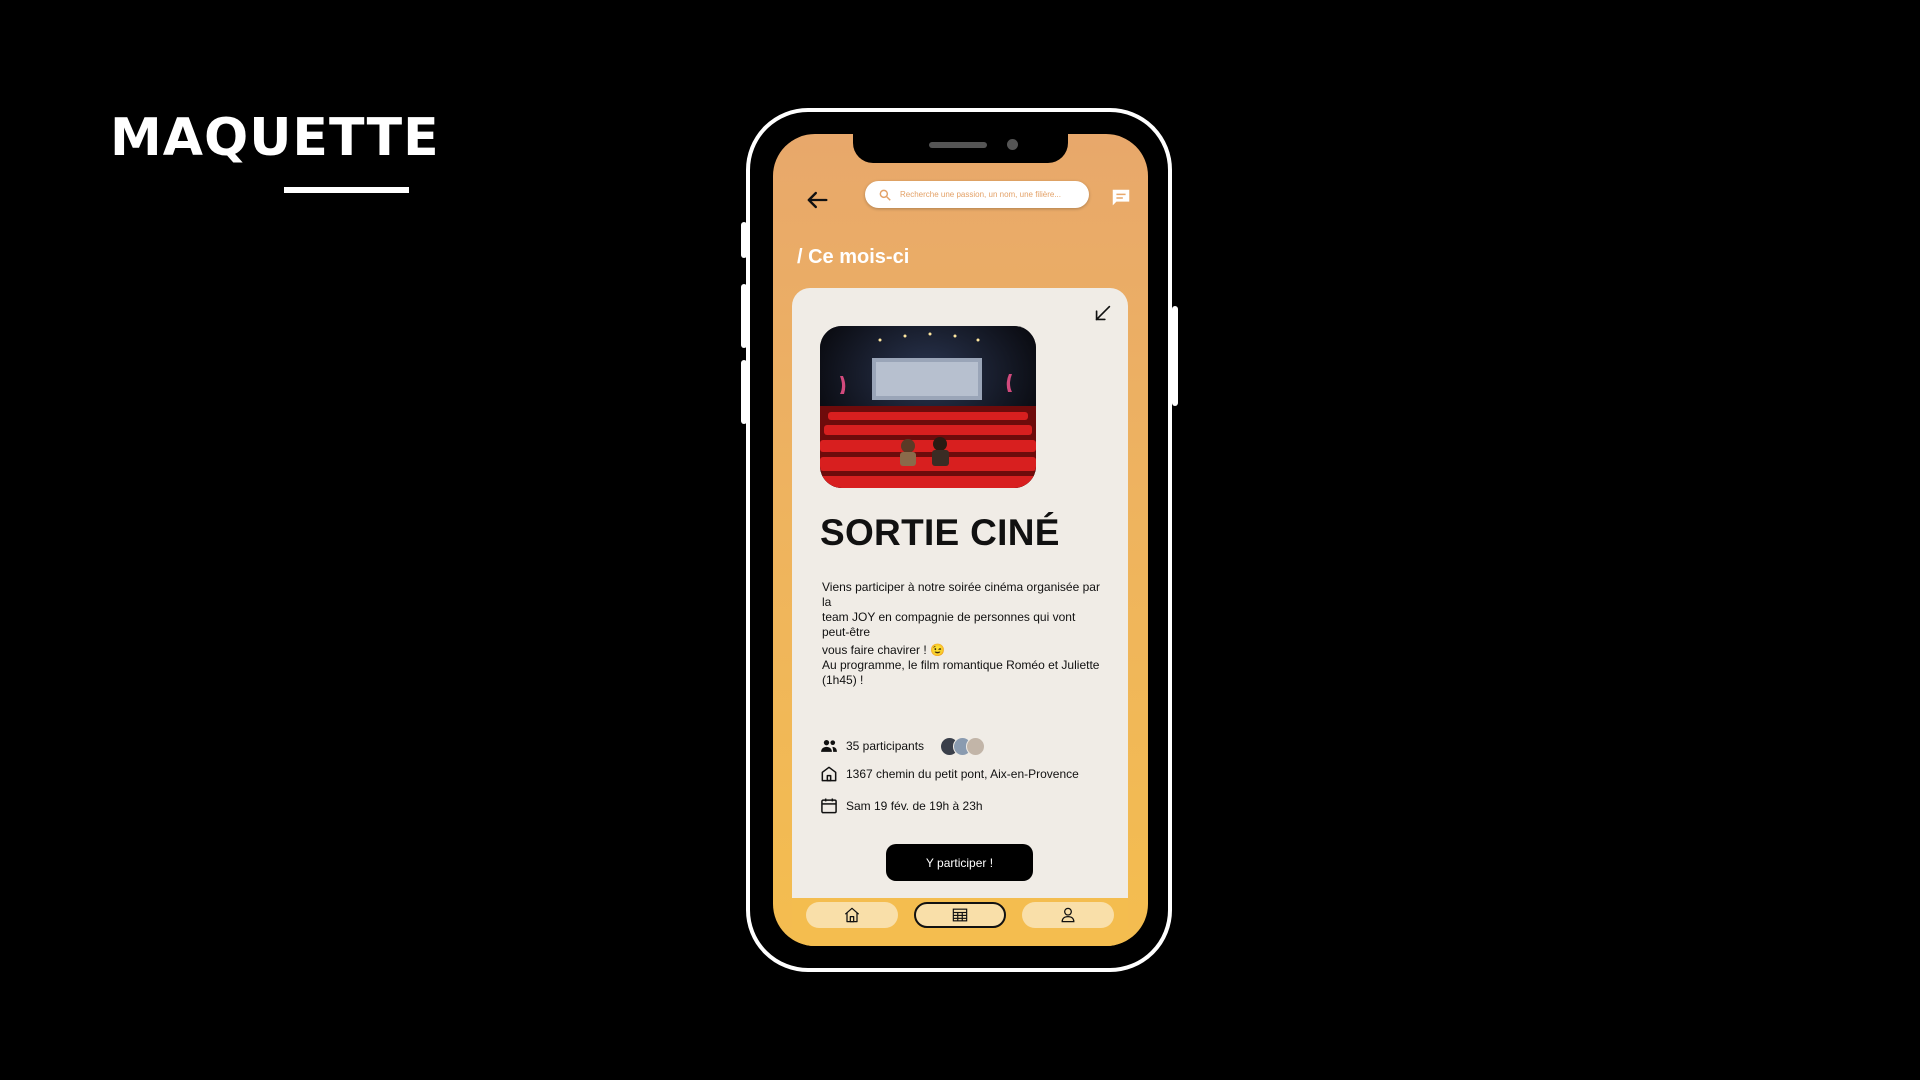  What do you see at coordinates (959, 862) in the screenshot?
I see `participate-button: Y participer !` at bounding box center [959, 862].